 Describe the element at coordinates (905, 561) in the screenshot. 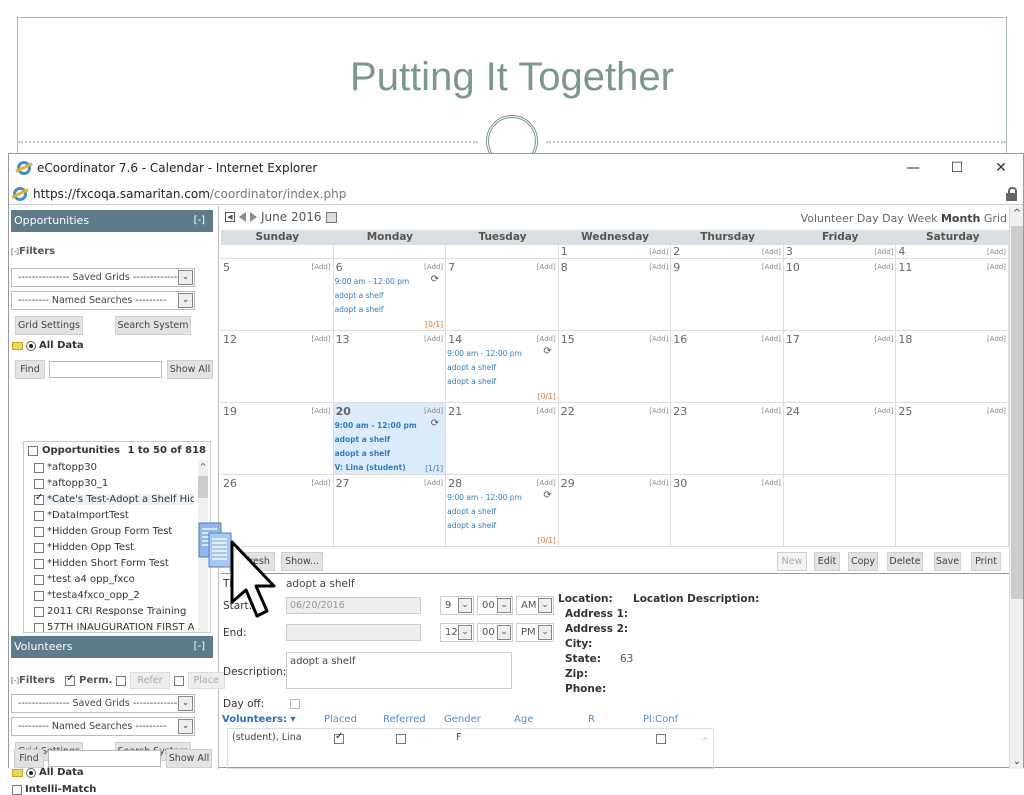

I see `delete-button: Delete` at that location.